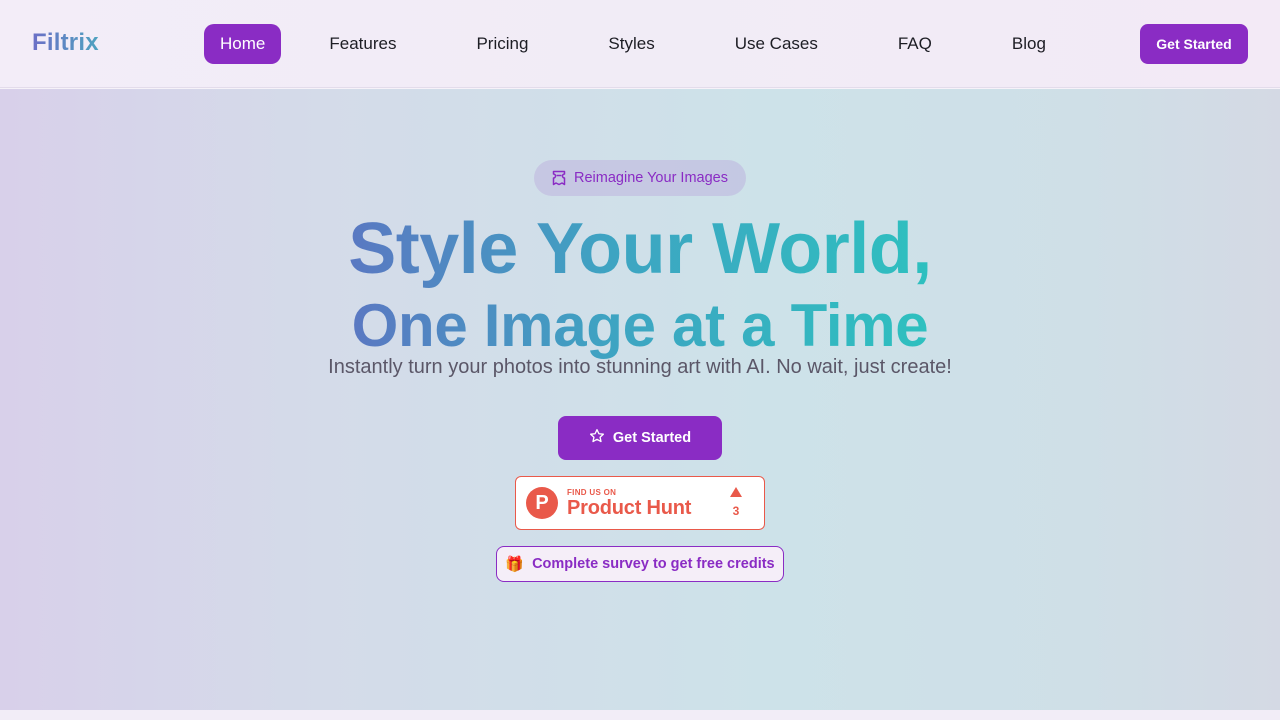  I want to click on survey-button: 🎁 Complete survey to get free credits, so click(640, 564).